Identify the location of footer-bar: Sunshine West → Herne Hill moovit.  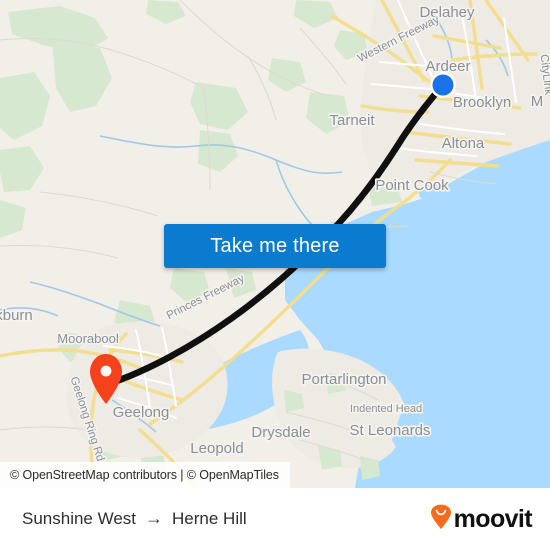
(275, 519).